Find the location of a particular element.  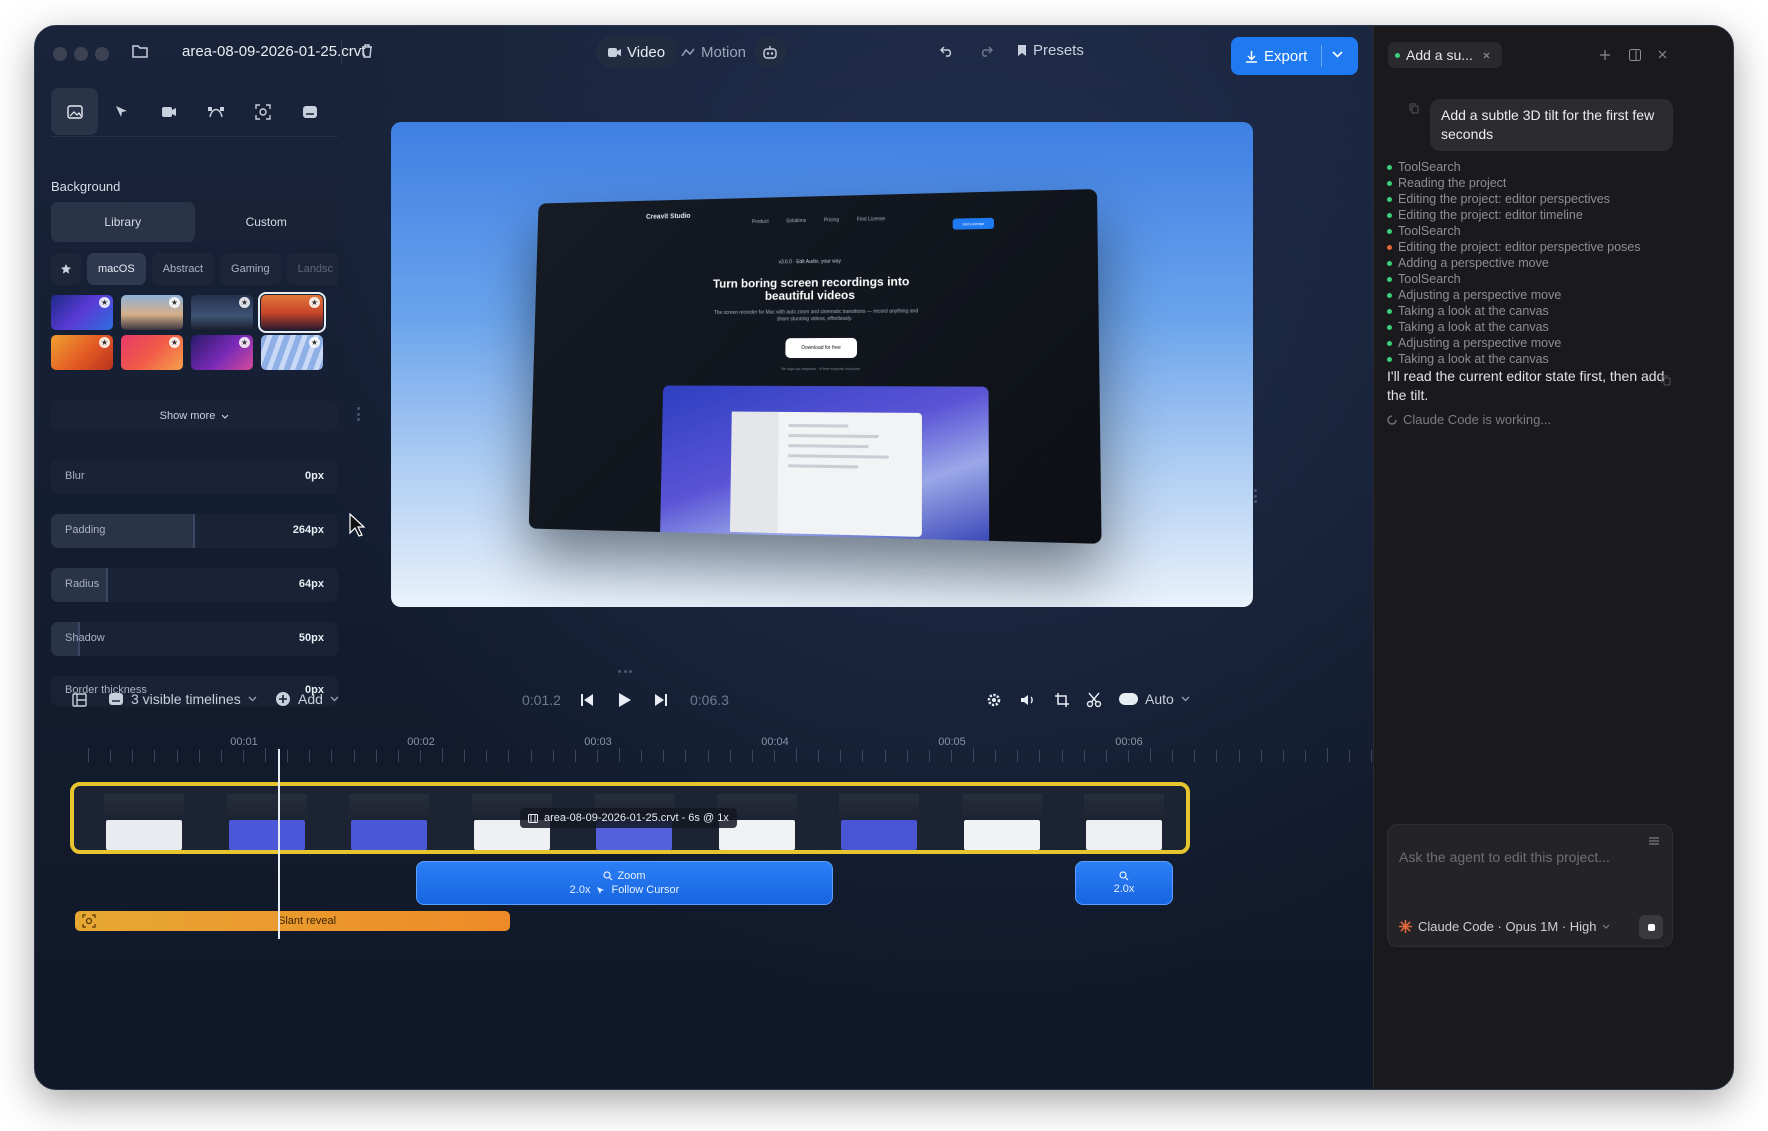

export-button: Export is located at coordinates (1294, 56).